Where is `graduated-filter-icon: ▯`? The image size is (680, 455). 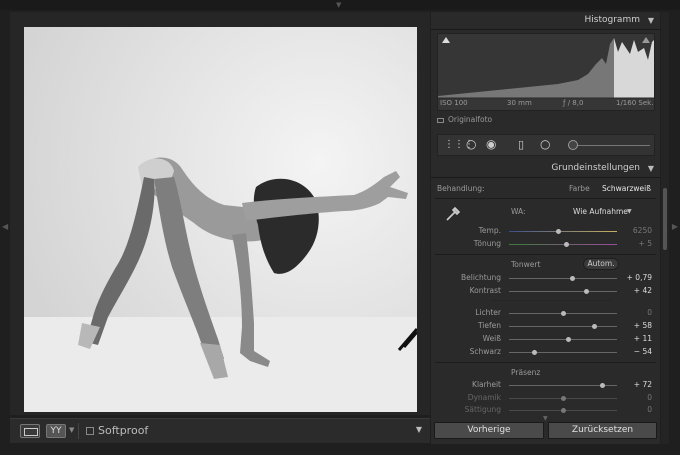 graduated-filter-icon: ▯ is located at coordinates (521, 144).